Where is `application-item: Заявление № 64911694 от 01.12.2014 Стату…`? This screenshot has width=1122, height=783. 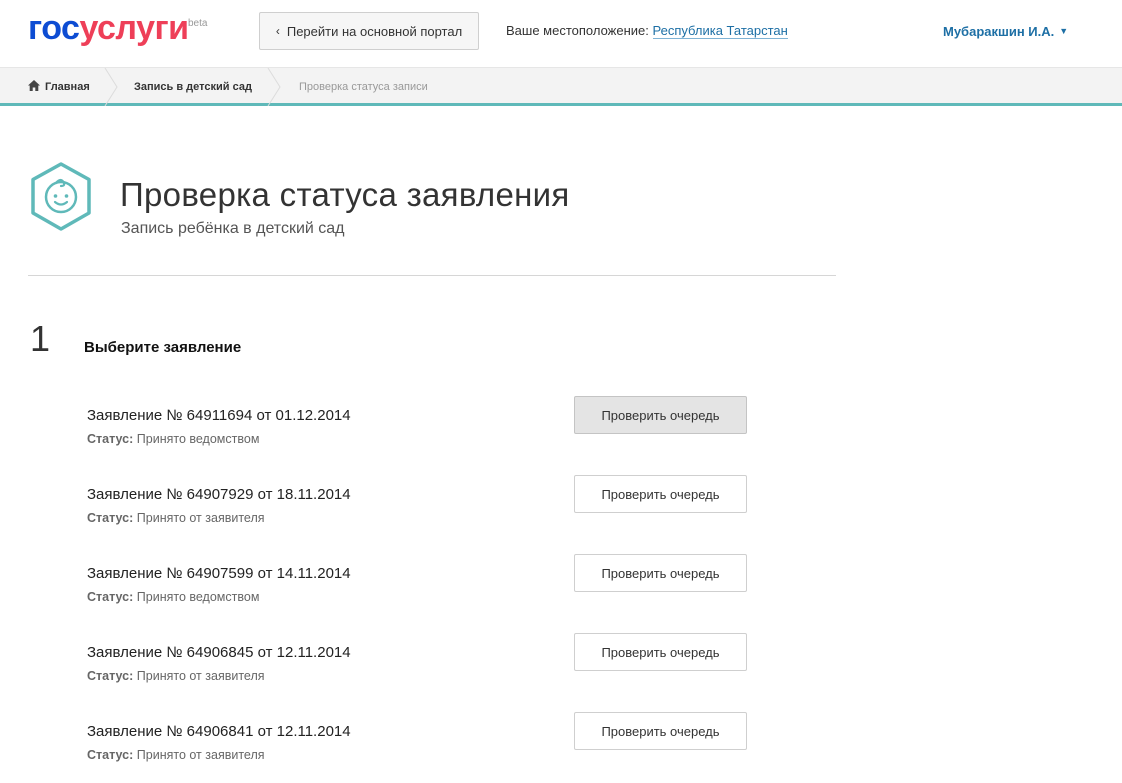 application-item: Заявление № 64911694 от 01.12.2014 Стату… is located at coordinates (561, 431).